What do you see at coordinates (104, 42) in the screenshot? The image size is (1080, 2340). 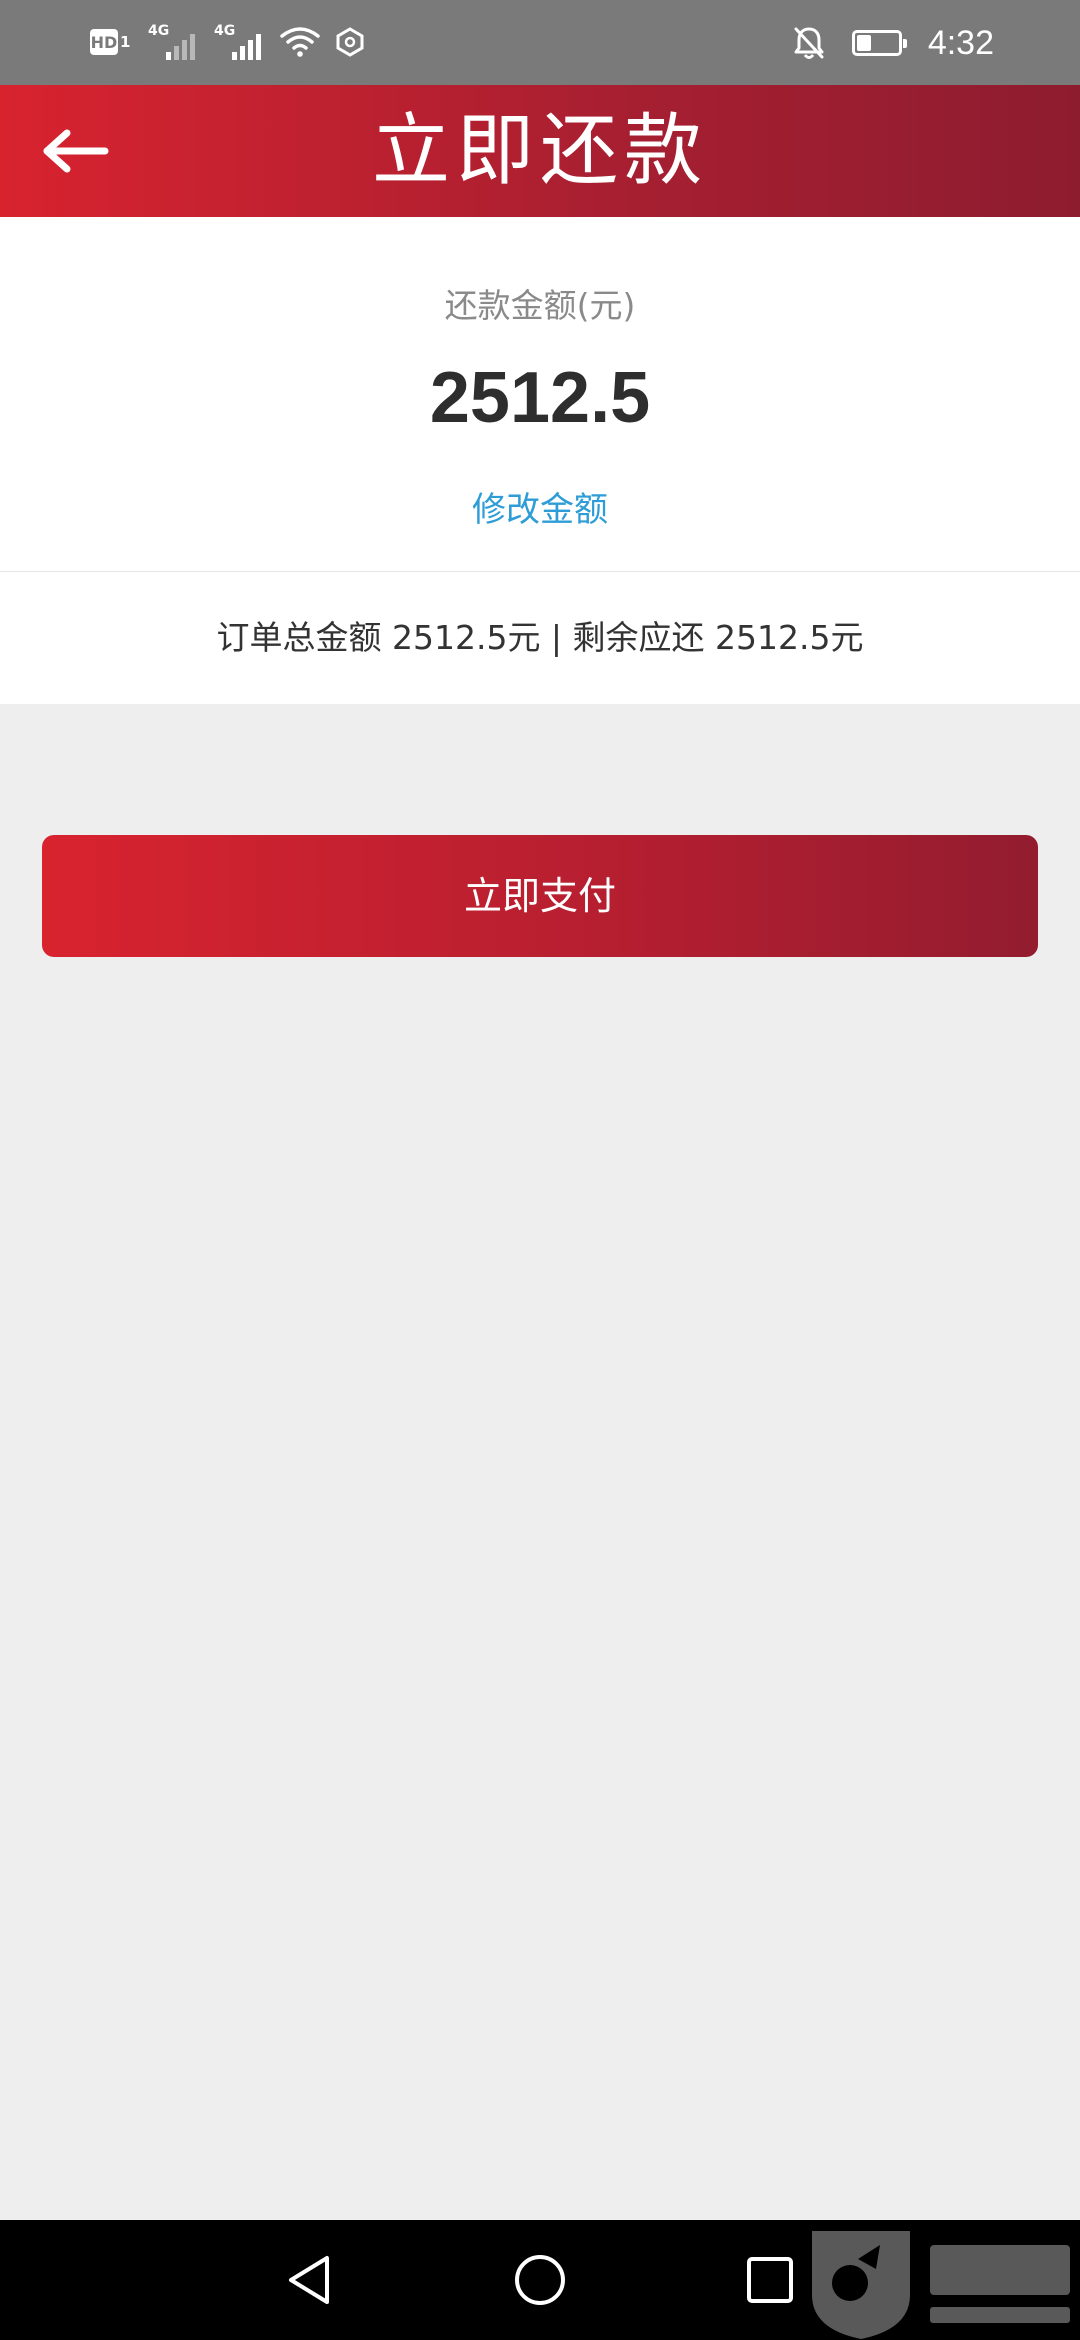 I see `hd-label: HD` at bounding box center [104, 42].